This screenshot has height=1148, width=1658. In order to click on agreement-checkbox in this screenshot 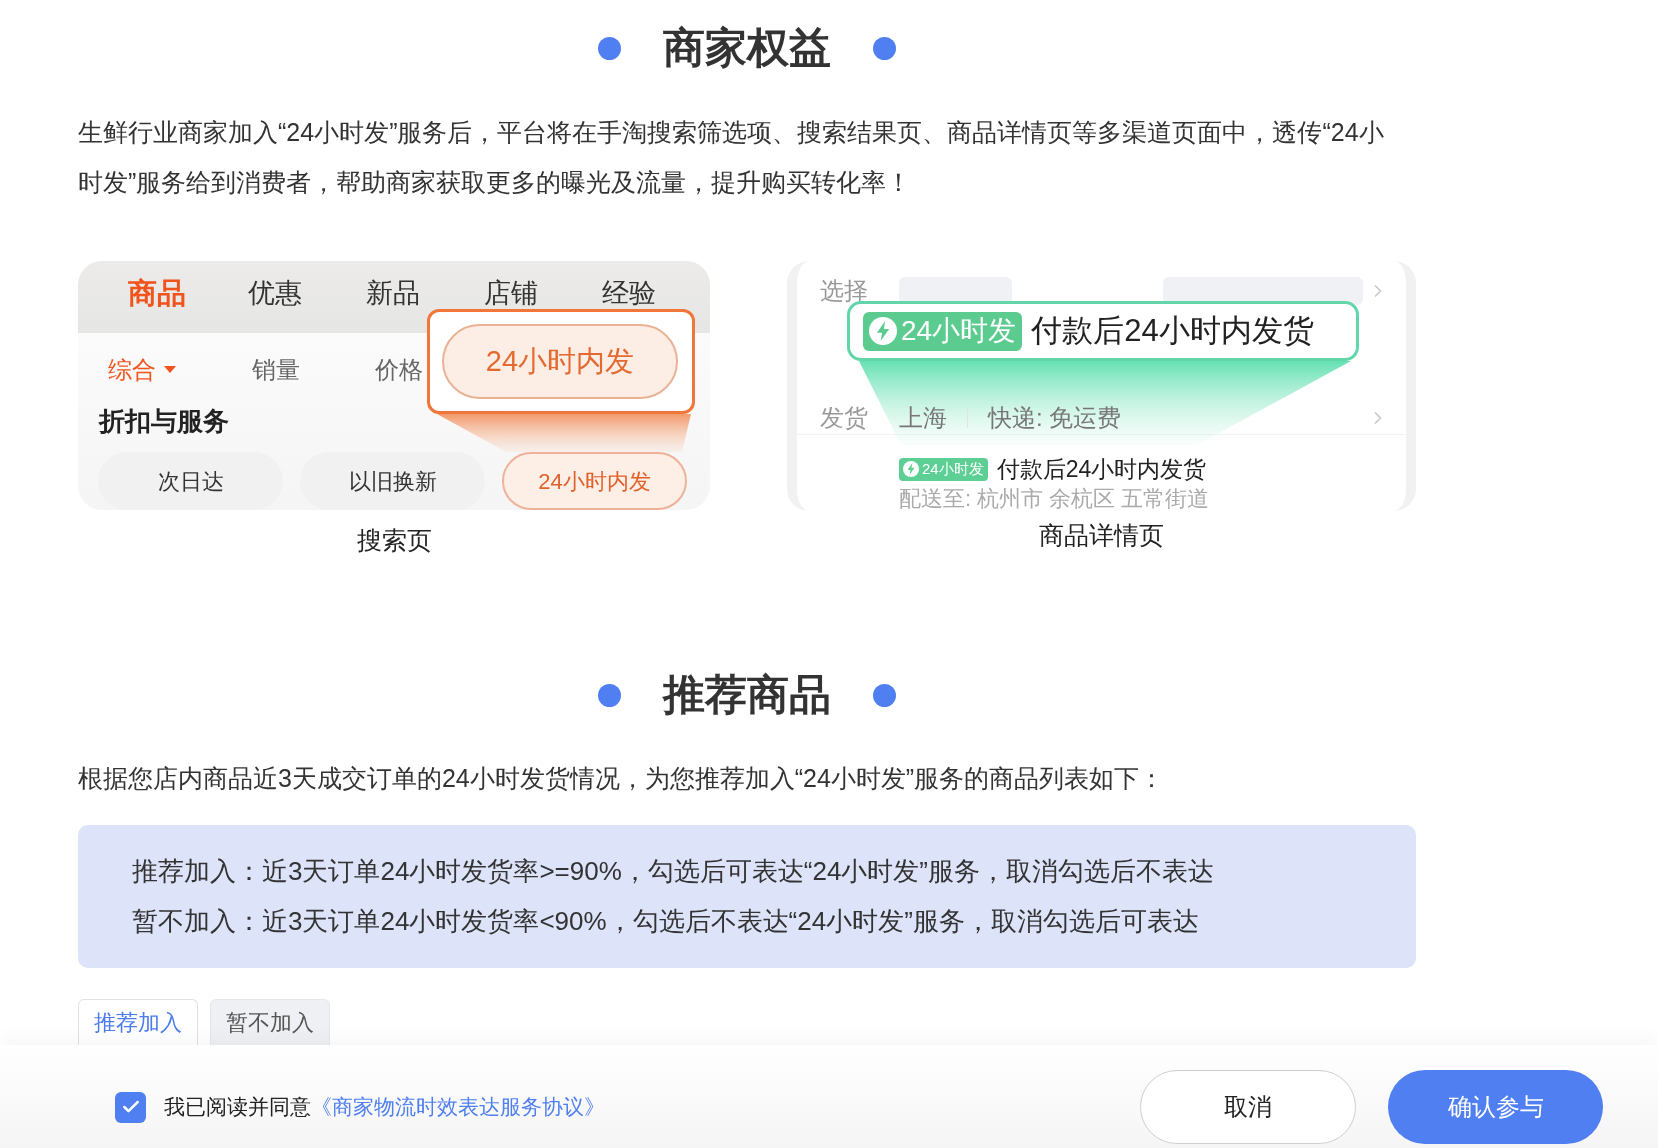, I will do `click(130, 1107)`.